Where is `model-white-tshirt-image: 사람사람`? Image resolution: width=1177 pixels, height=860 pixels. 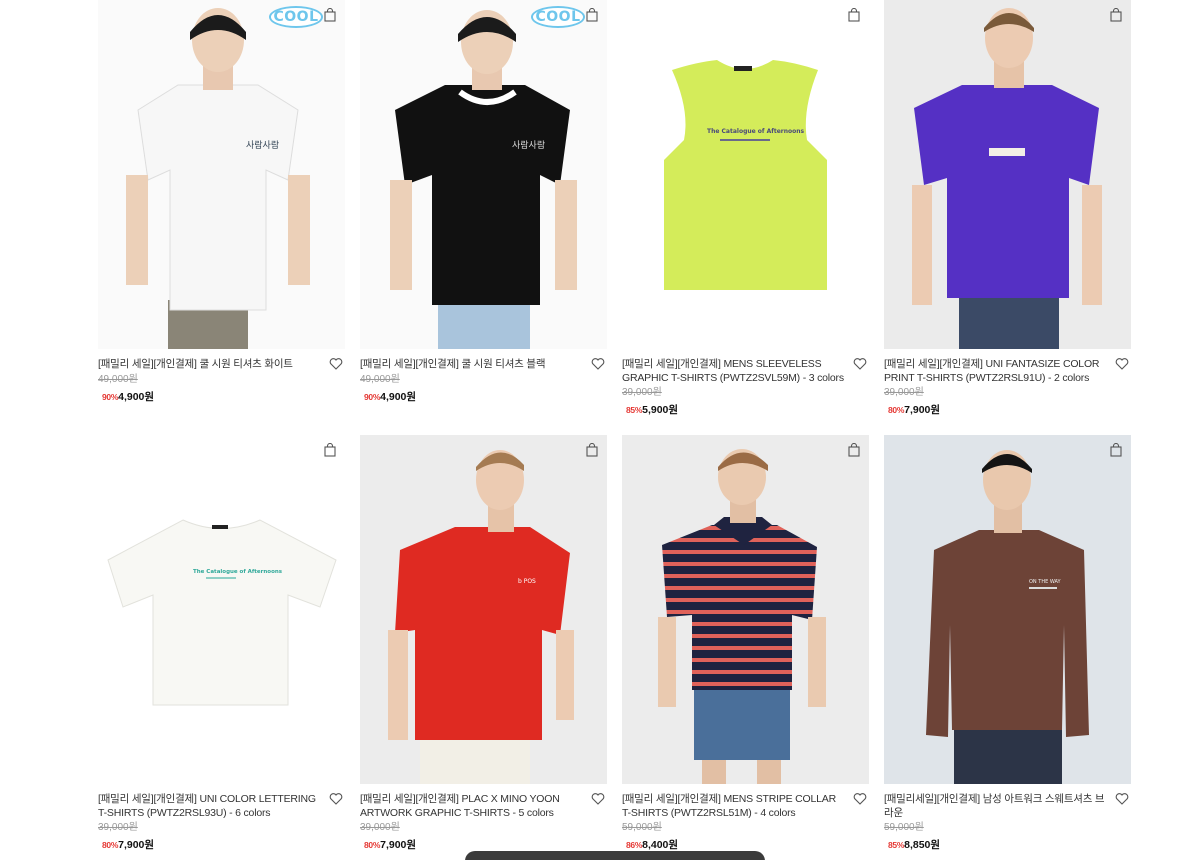
model-white-tshirt-image: 사람사람 is located at coordinates (221, 174).